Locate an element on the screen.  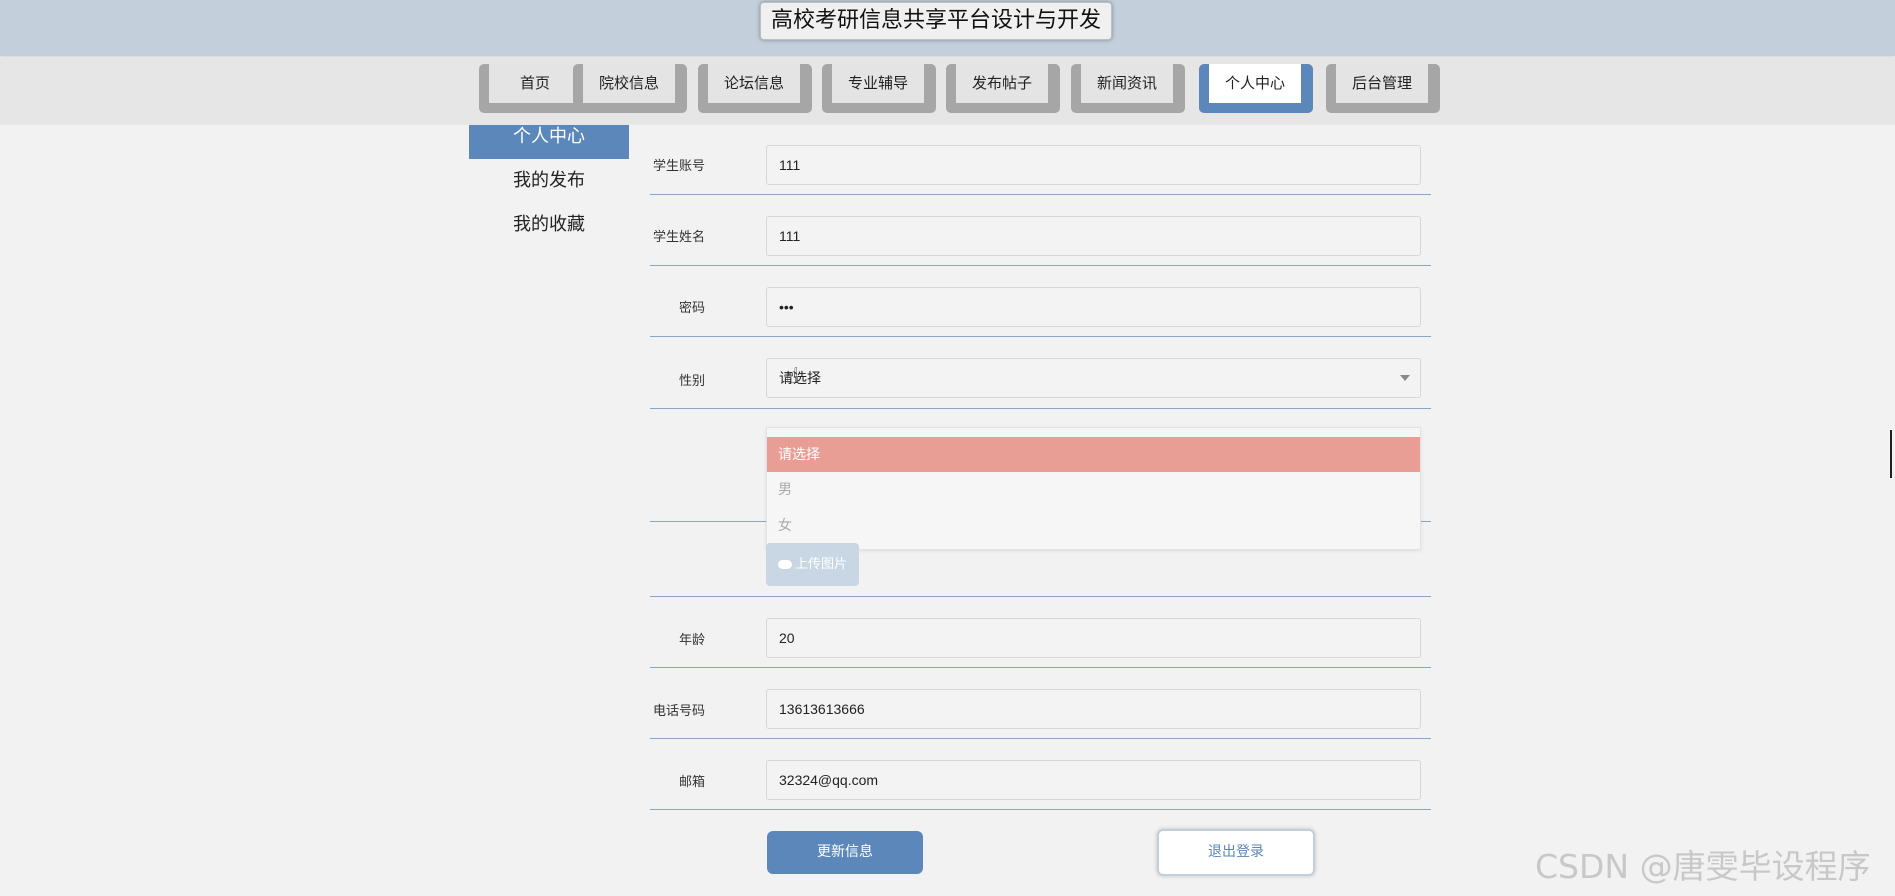
nav-item-admin: 后台管理 is located at coordinates (1383, 88).